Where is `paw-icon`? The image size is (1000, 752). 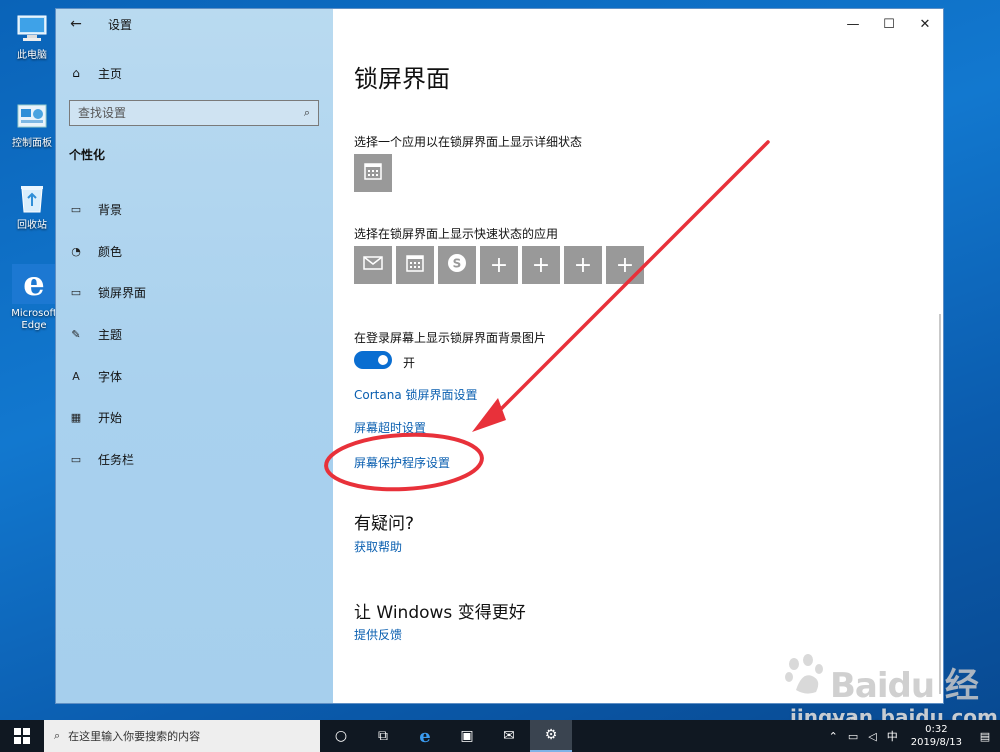 paw-icon is located at coordinates (804, 674).